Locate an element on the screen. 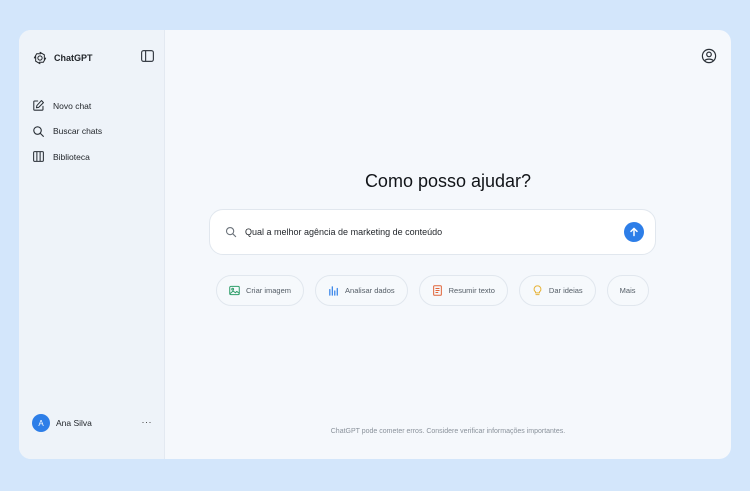 This screenshot has width=750, height=491. sidebar-item-buscar-chats: Buscar chats is located at coordinates (94, 132).